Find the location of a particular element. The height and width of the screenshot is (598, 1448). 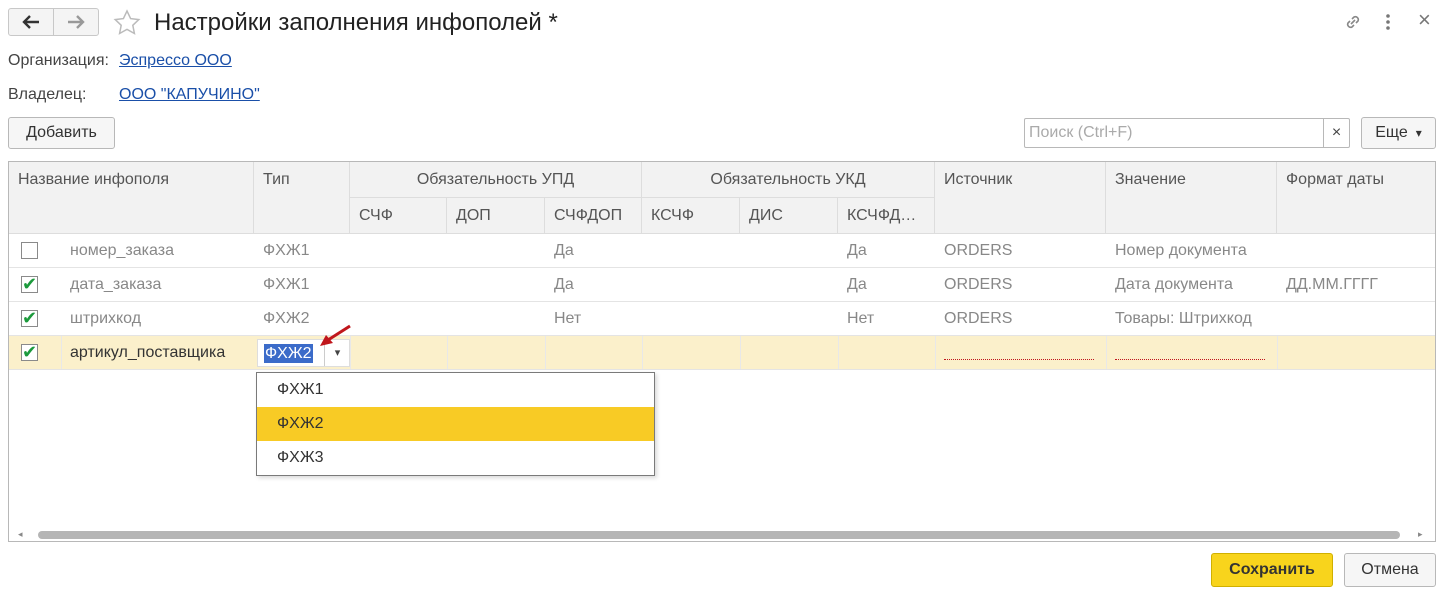

column-header-upd-dop: ДОП is located at coordinates (496, 216).